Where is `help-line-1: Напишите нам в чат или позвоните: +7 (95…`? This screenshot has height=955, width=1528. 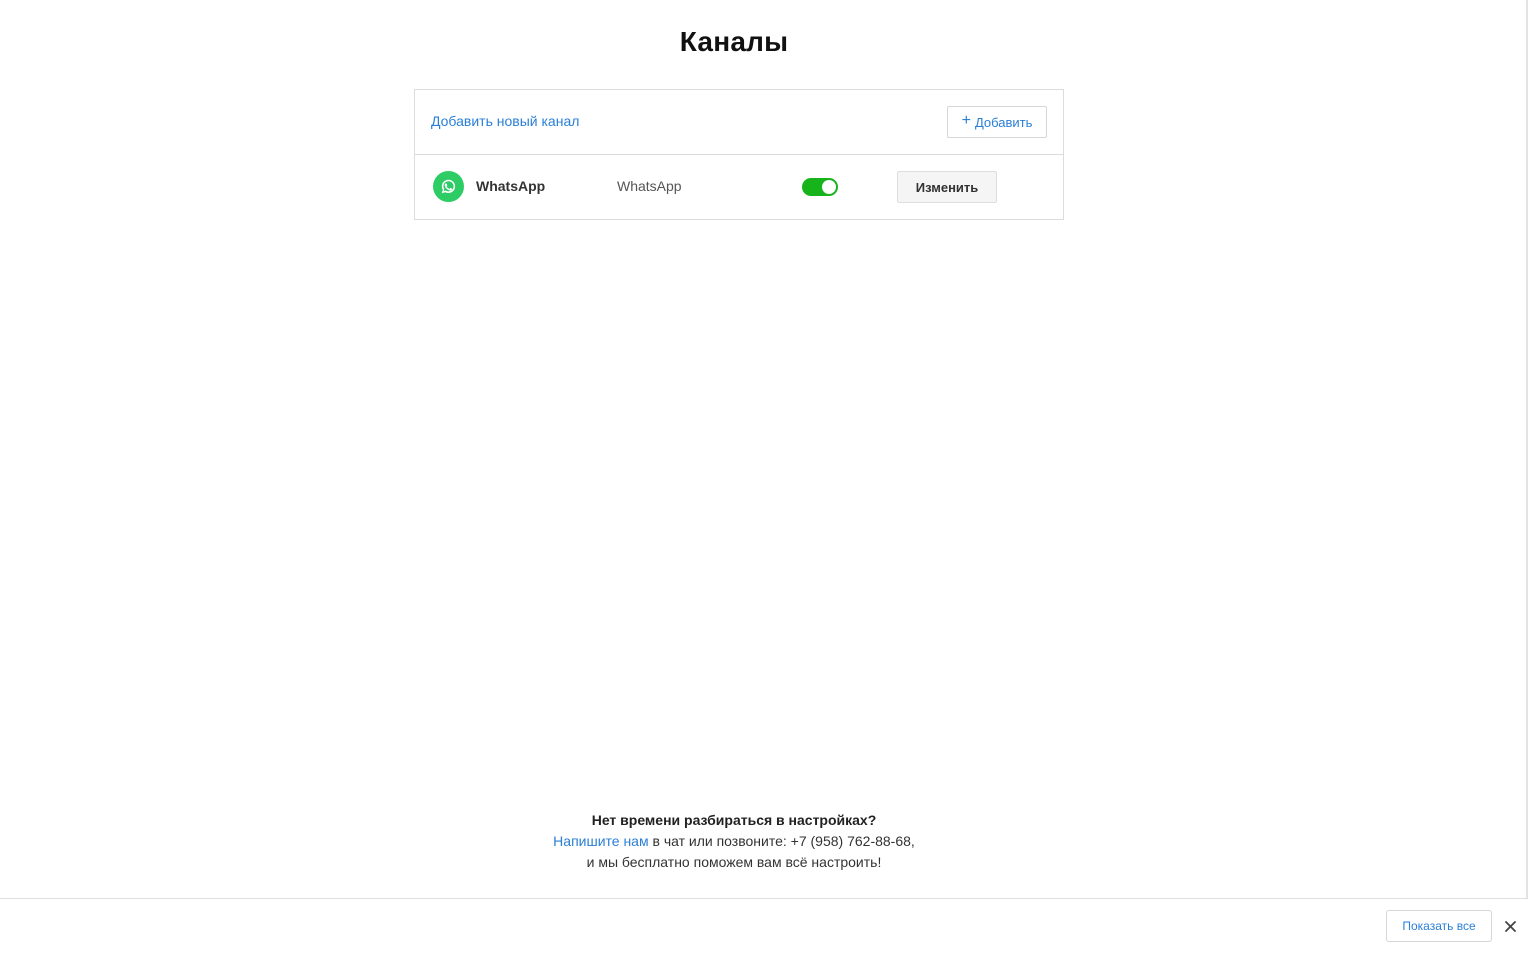 help-line-1: Напишите нам в чат или позвоните: +7 (95… is located at coordinates (734, 841).